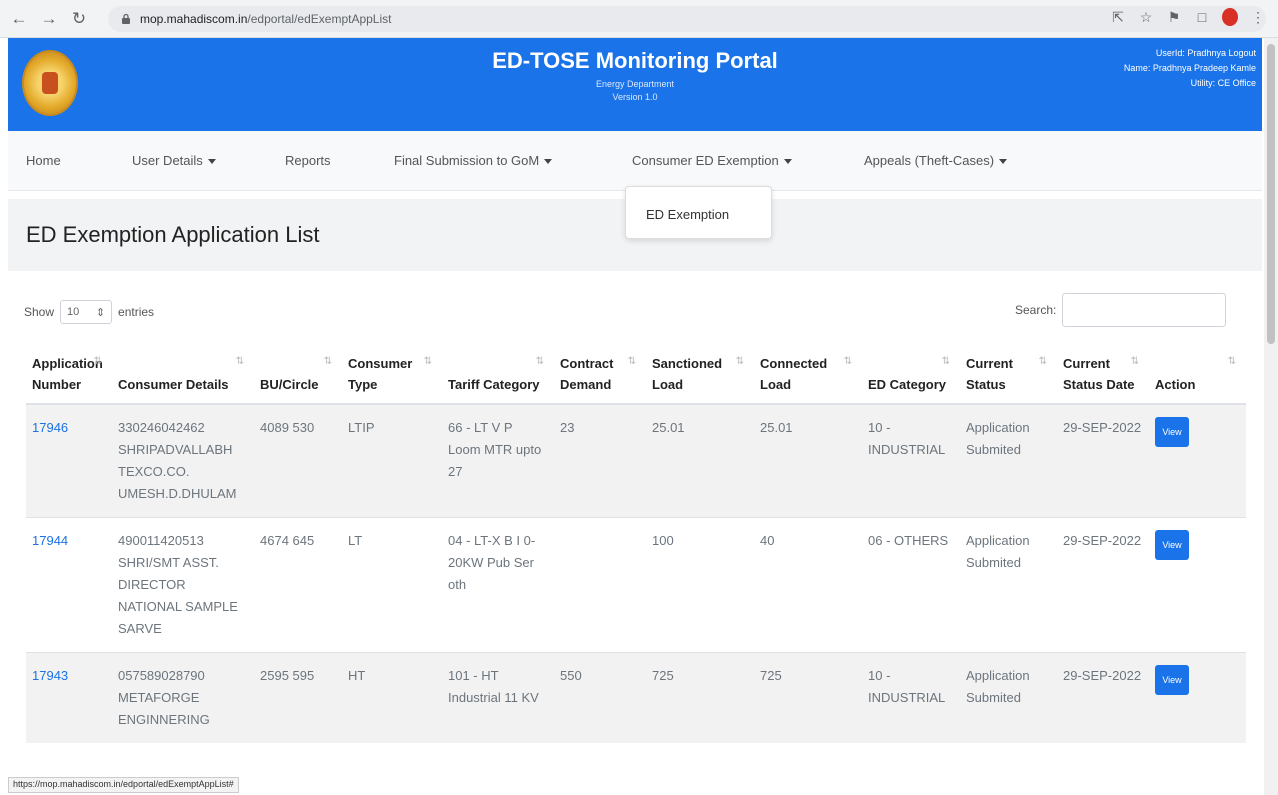 The height and width of the screenshot is (795, 1278). Describe the element at coordinates (183, 697) in the screenshot. I see `cell-consumer: 057589028790 METAFORGE ENGINNERING` at that location.